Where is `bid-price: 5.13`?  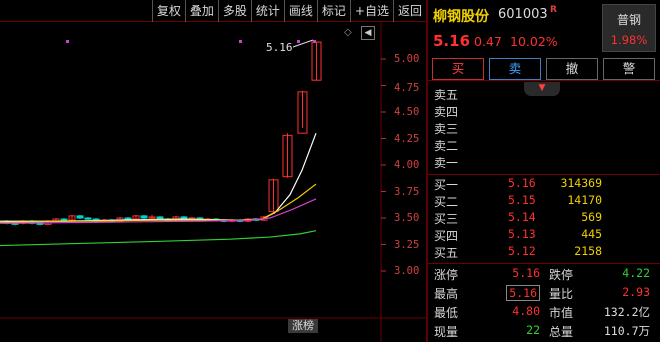 bid-price: 5.13 is located at coordinates (522, 234).